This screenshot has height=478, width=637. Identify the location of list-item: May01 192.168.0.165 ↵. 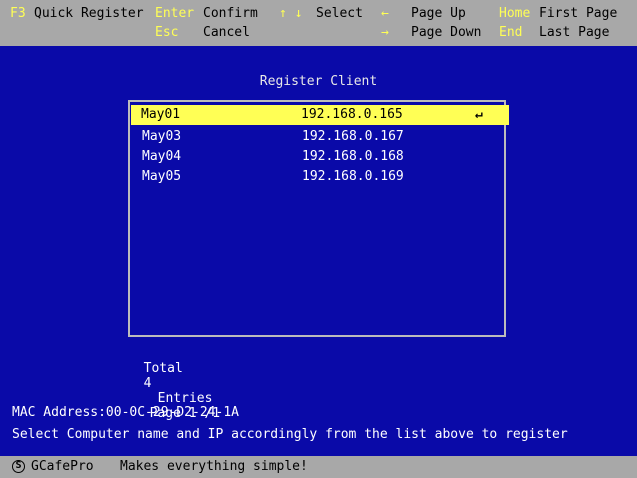
(320, 115).